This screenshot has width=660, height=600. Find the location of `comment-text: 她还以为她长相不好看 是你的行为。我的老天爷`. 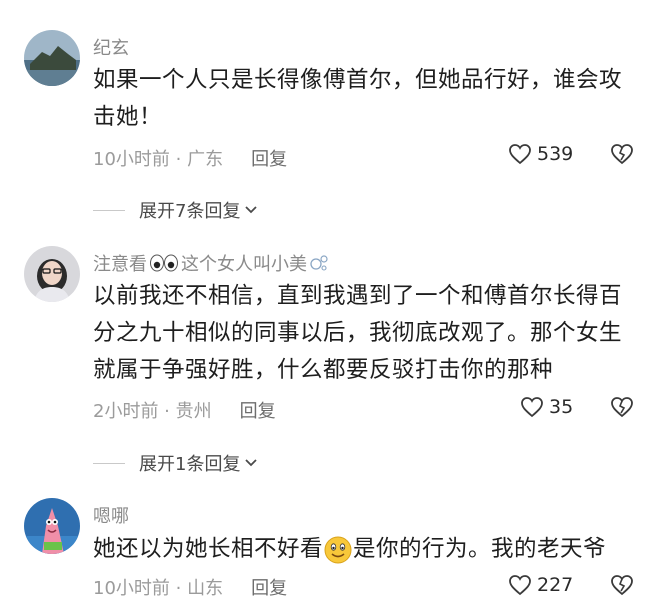

comment-text: 她还以为她长相不好看 是你的行为。我的老天爷 is located at coordinates (365, 549).